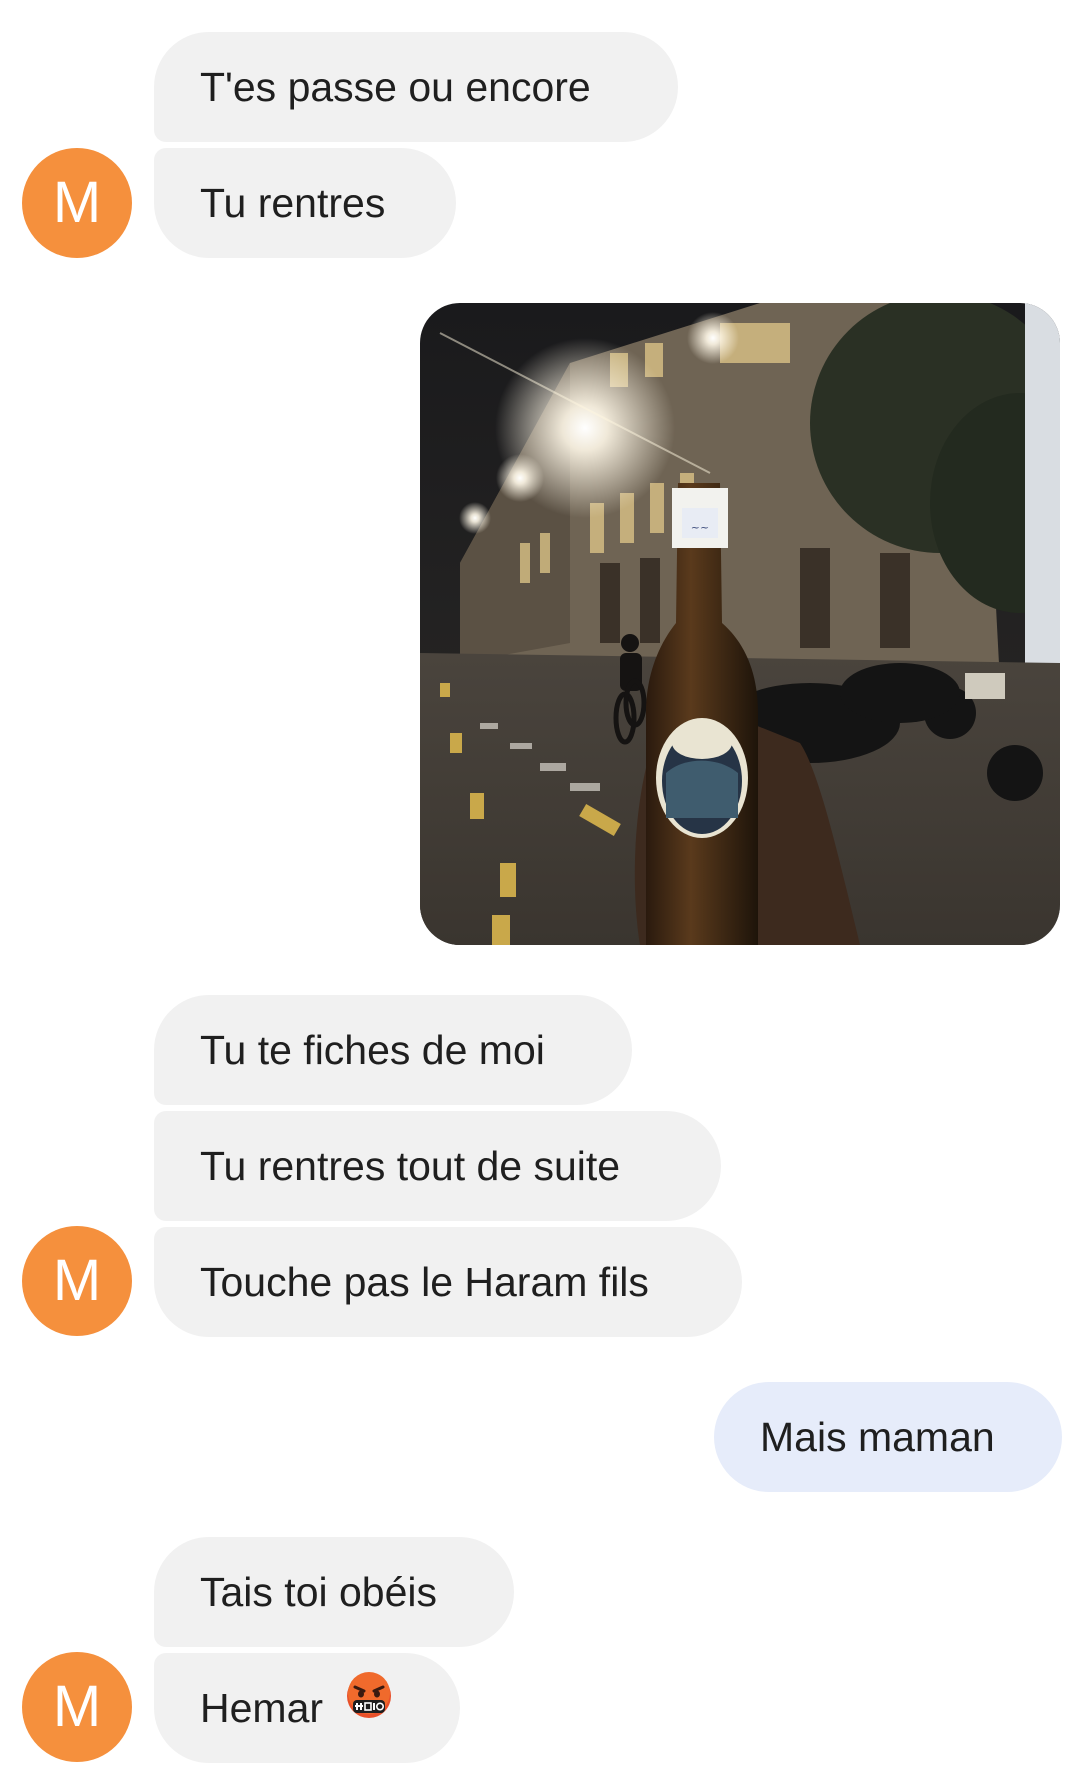  What do you see at coordinates (372, 1050) in the screenshot?
I see `message-text: Tu te fiches de moi` at bounding box center [372, 1050].